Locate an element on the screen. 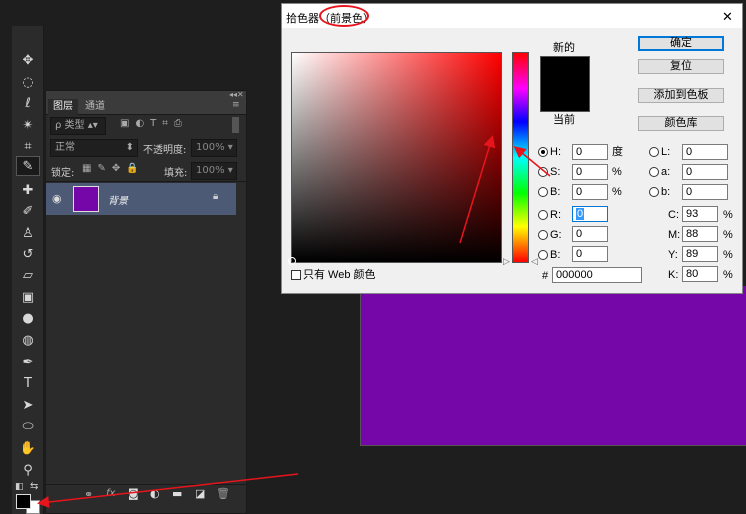 This screenshot has width=746, height=514. marquee-tool-icon: ◌ is located at coordinates (28, 82).